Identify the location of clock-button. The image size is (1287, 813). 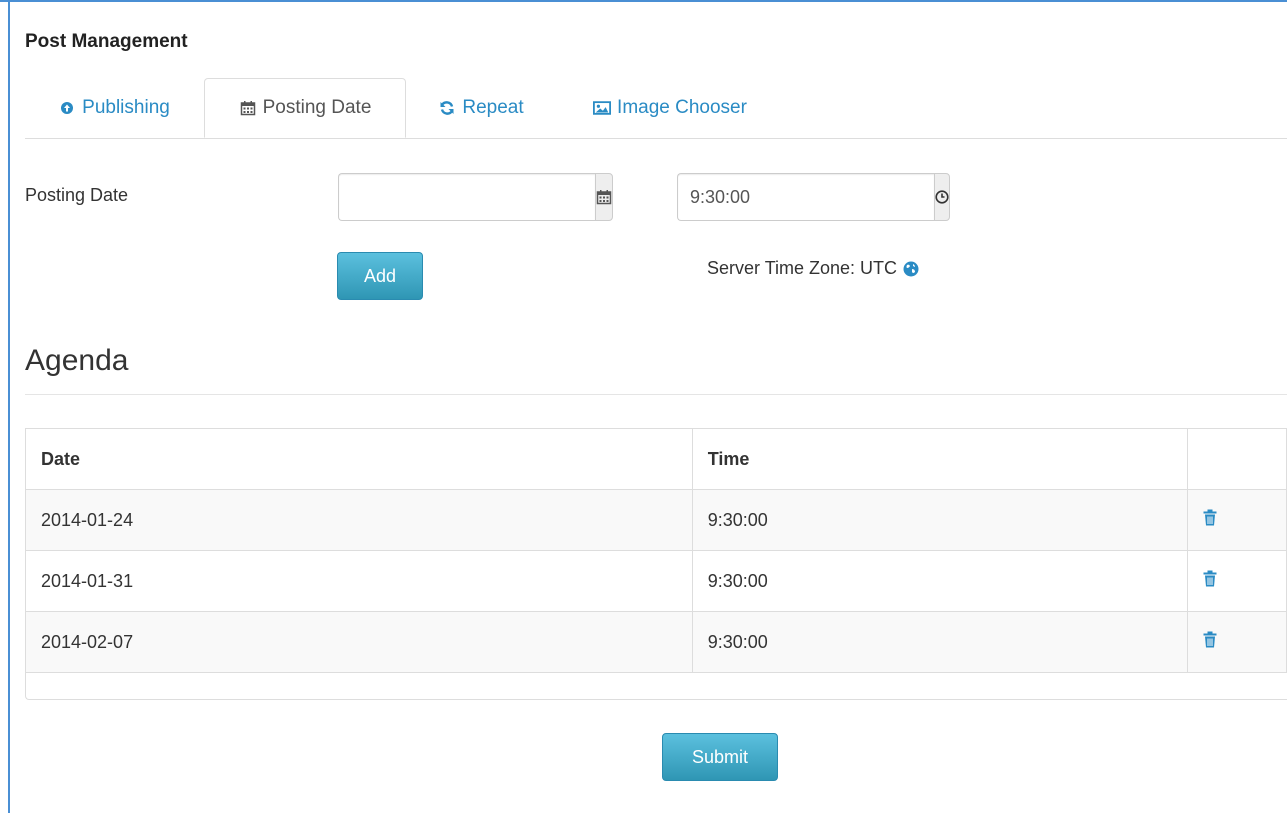
(942, 197).